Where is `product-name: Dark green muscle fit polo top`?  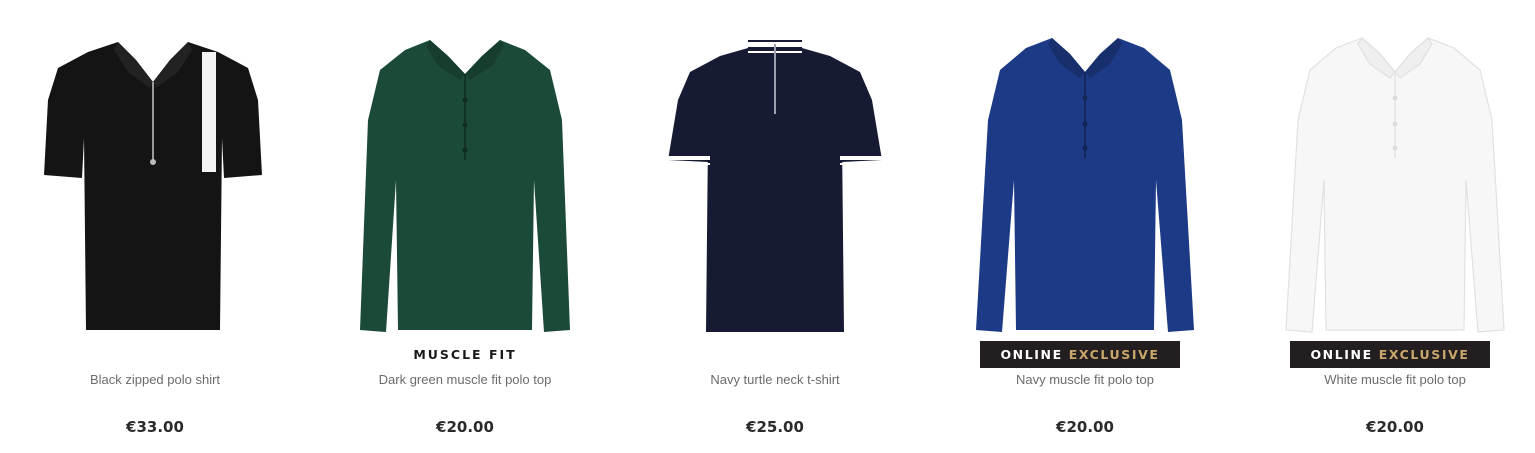 product-name: Dark green muscle fit polo top is located at coordinates (465, 379).